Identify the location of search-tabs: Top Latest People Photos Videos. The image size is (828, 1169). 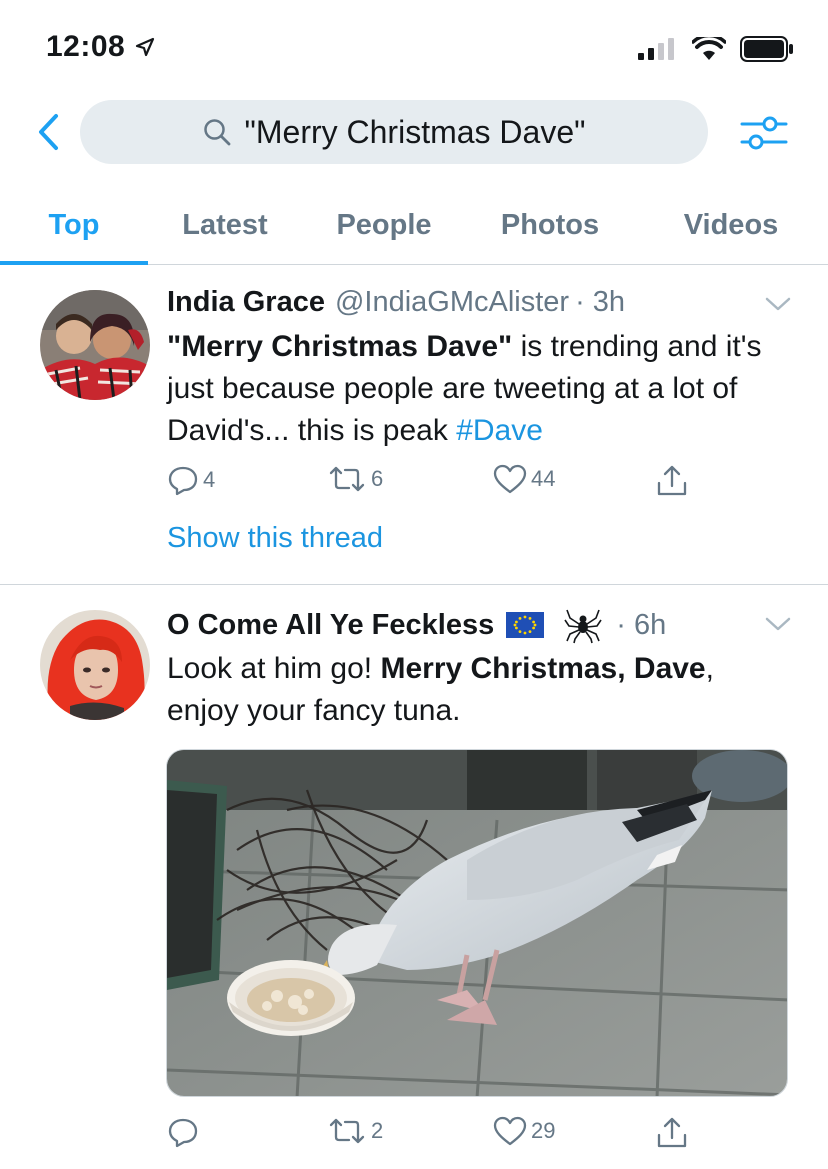
(414, 225).